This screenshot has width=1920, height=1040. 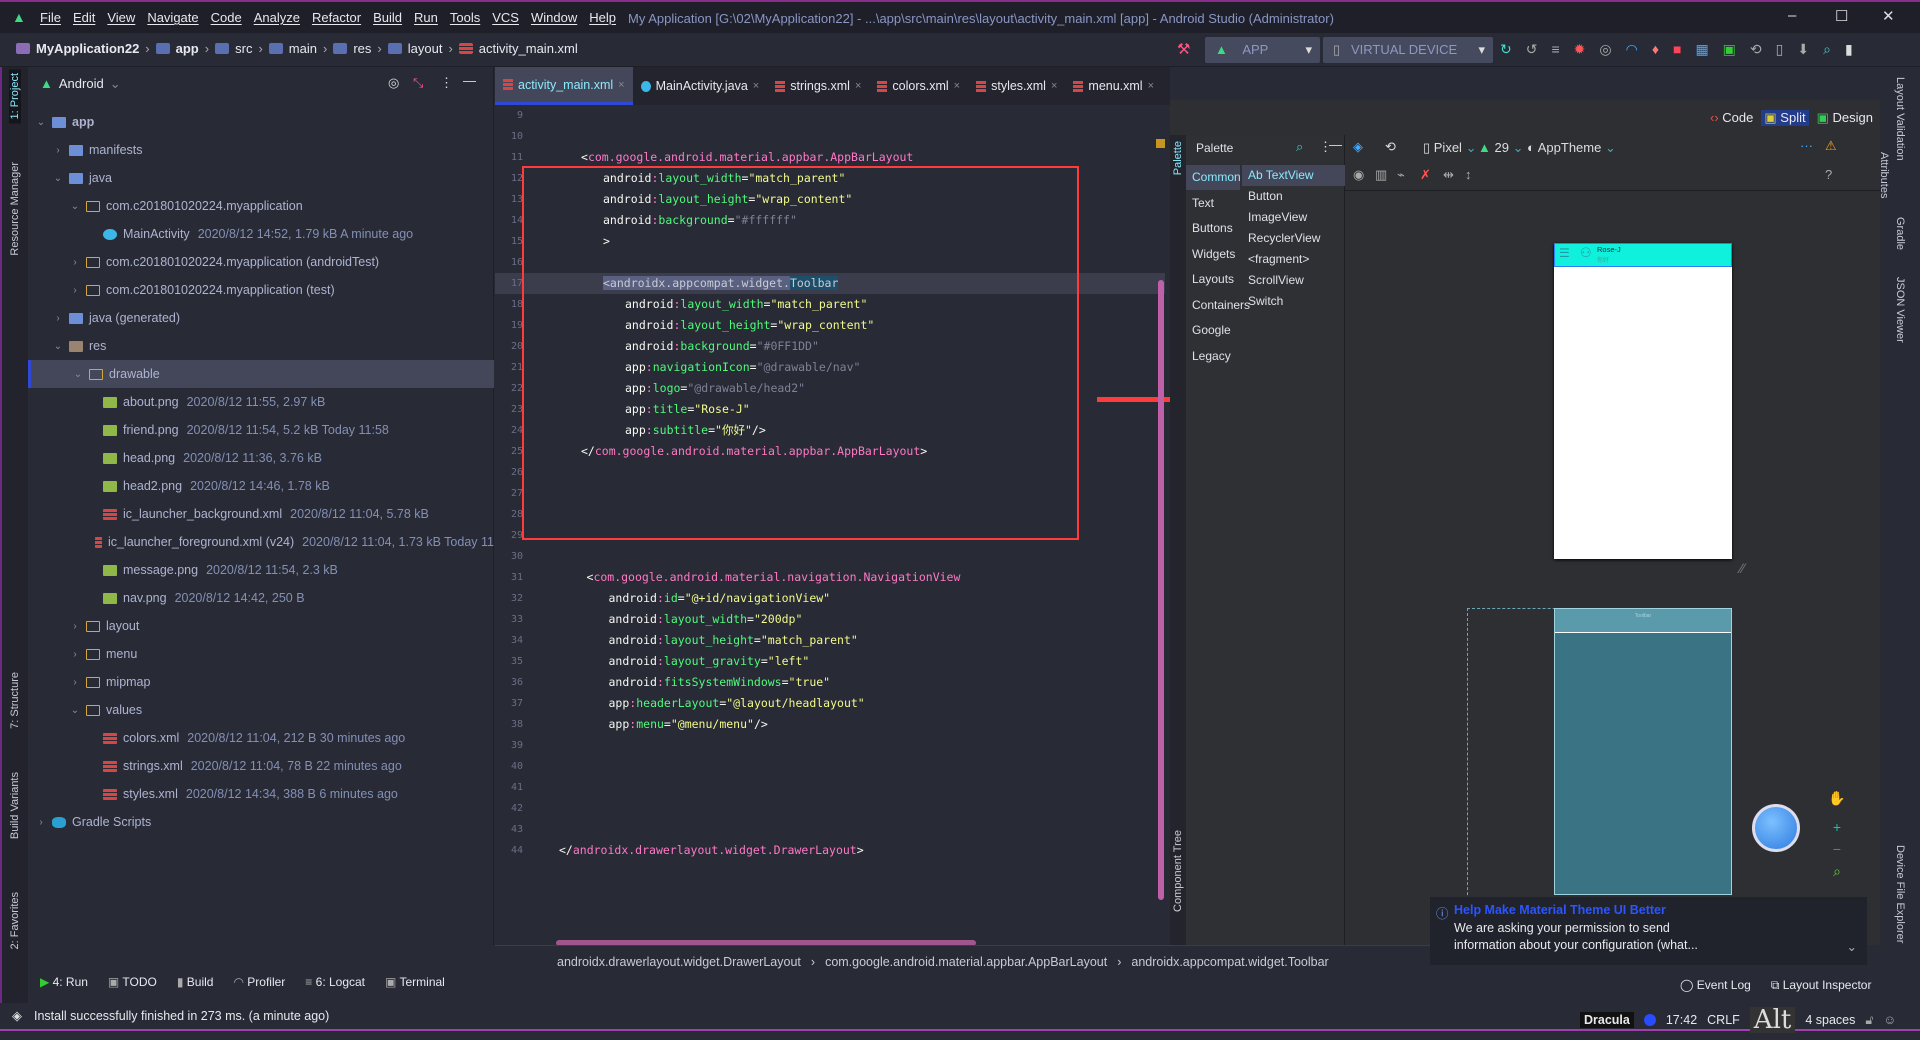 I want to click on breadcrumb-item: app, so click(x=187, y=48).